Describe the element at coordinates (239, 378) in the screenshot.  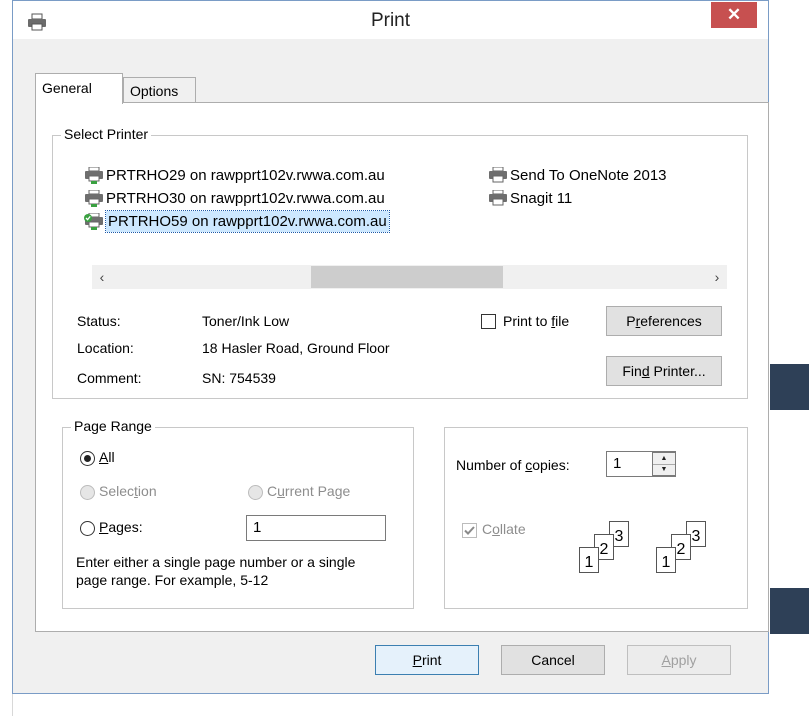
I see `comment-value: SN: 754539` at that location.